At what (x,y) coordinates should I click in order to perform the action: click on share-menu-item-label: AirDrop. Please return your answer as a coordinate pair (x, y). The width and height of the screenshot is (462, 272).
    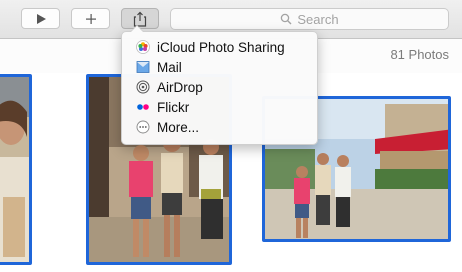
    Looking at the image, I should click on (180, 87).